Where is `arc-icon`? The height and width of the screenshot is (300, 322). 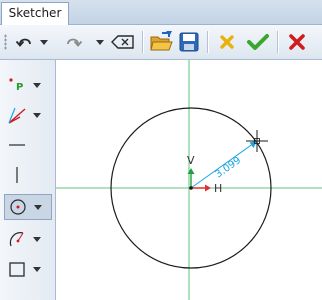
arc-icon is located at coordinates (16, 239).